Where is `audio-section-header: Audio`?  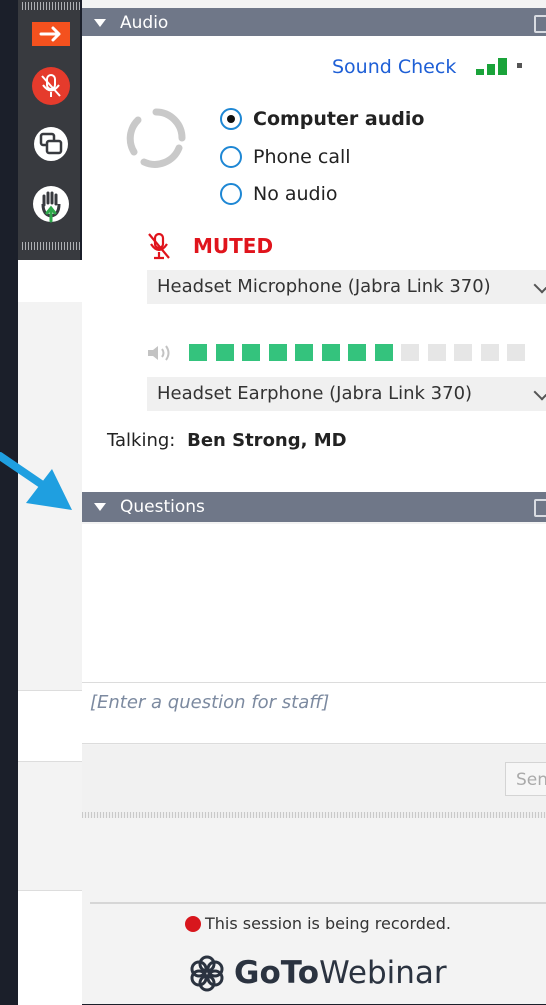
audio-section-header: Audio is located at coordinates (314, 23).